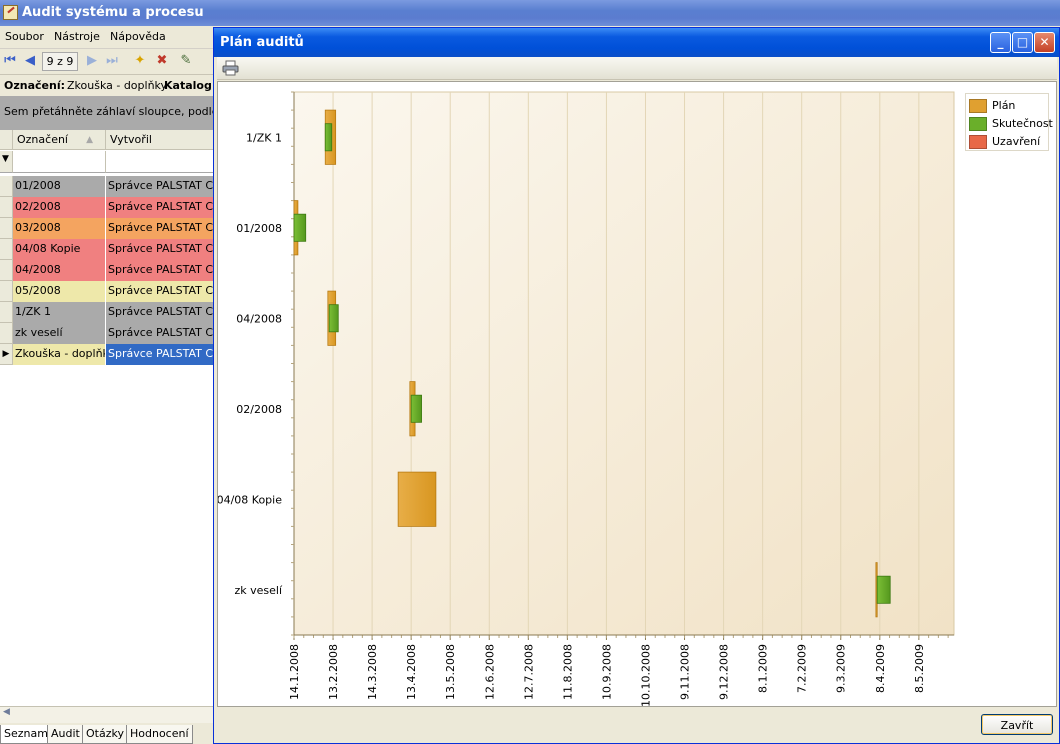 The width and height of the screenshot is (1060, 744). I want to click on maximize-button: □, so click(1022, 42).